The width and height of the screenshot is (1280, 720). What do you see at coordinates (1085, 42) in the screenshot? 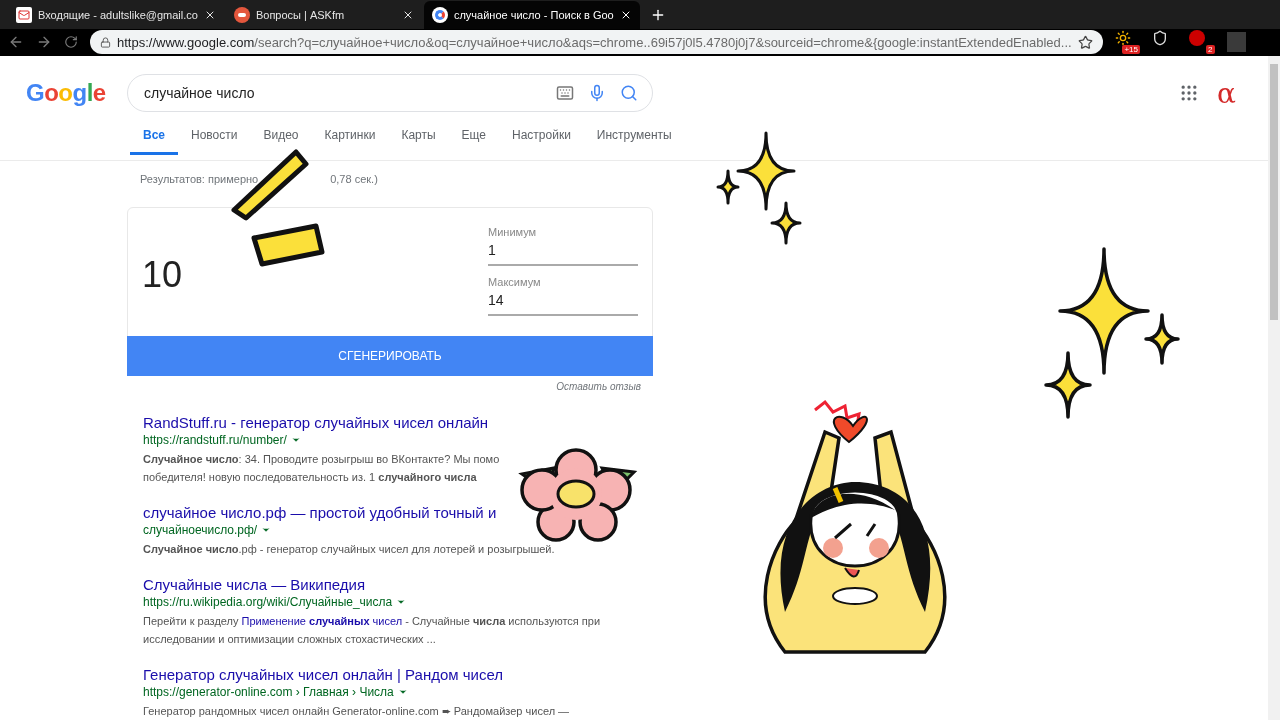
I see `bookmark-star-icon` at bounding box center [1085, 42].